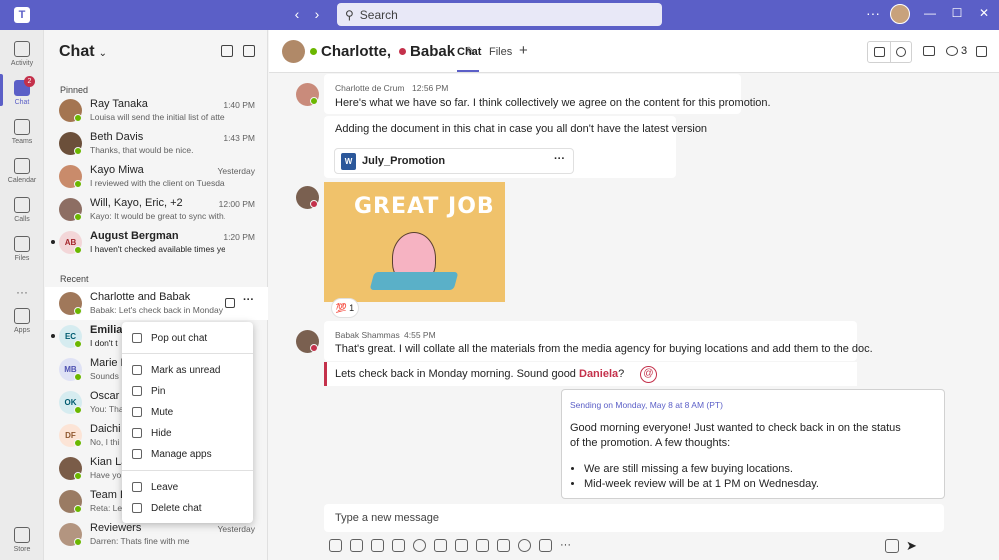  Describe the element at coordinates (187, 433) in the screenshot. I see `menu-item-hide: Hide` at that location.